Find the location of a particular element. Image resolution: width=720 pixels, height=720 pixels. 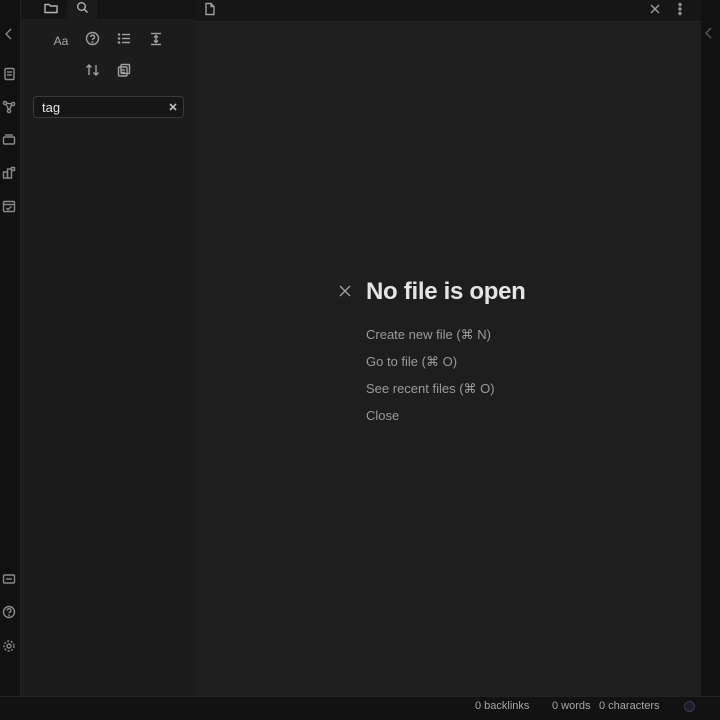

search-icon is located at coordinates (82, 10).